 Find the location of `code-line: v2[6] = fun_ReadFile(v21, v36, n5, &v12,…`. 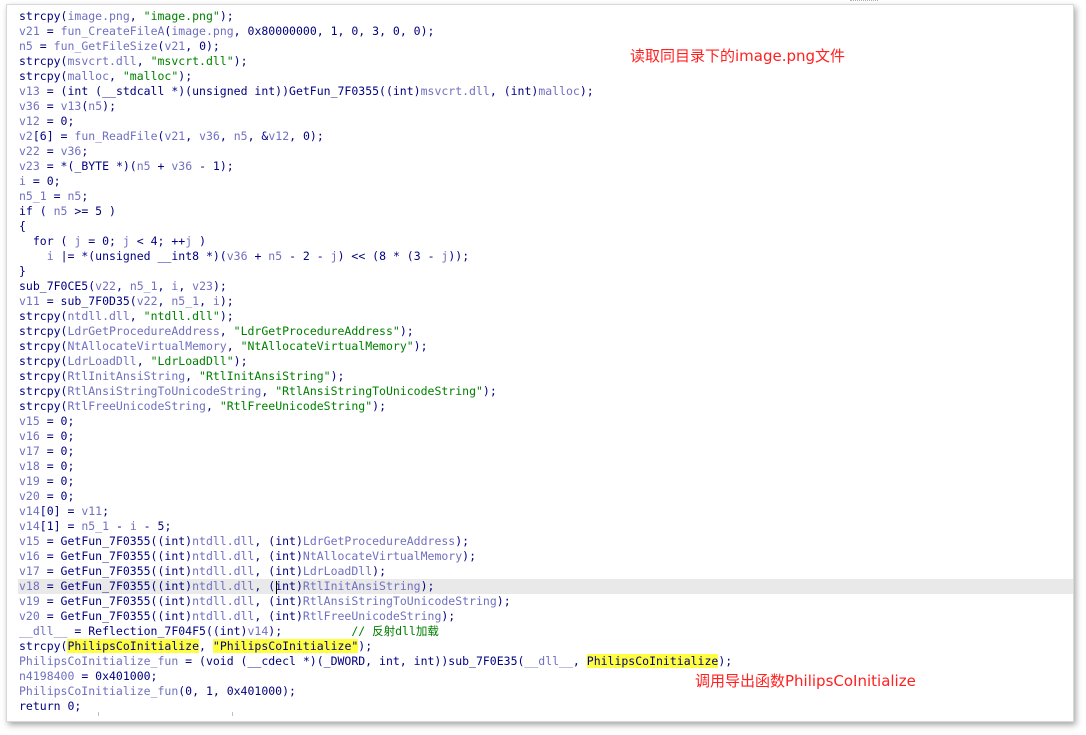

code-line: v2[6] = fun_ReadFile(v21, v36, n5, &v12,… is located at coordinates (545, 136).